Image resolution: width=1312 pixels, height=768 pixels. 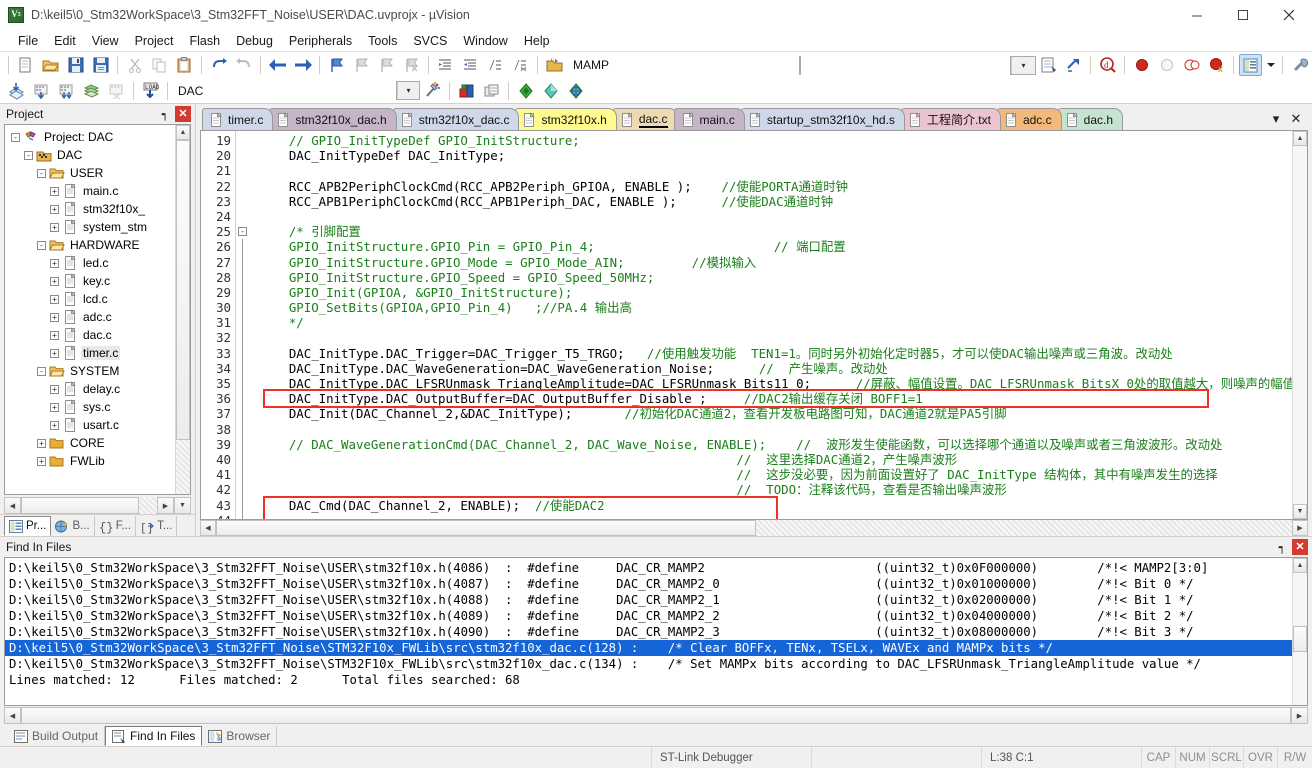 What do you see at coordinates (1048, 65) in the screenshot?
I see `manage-project-items-button` at bounding box center [1048, 65].